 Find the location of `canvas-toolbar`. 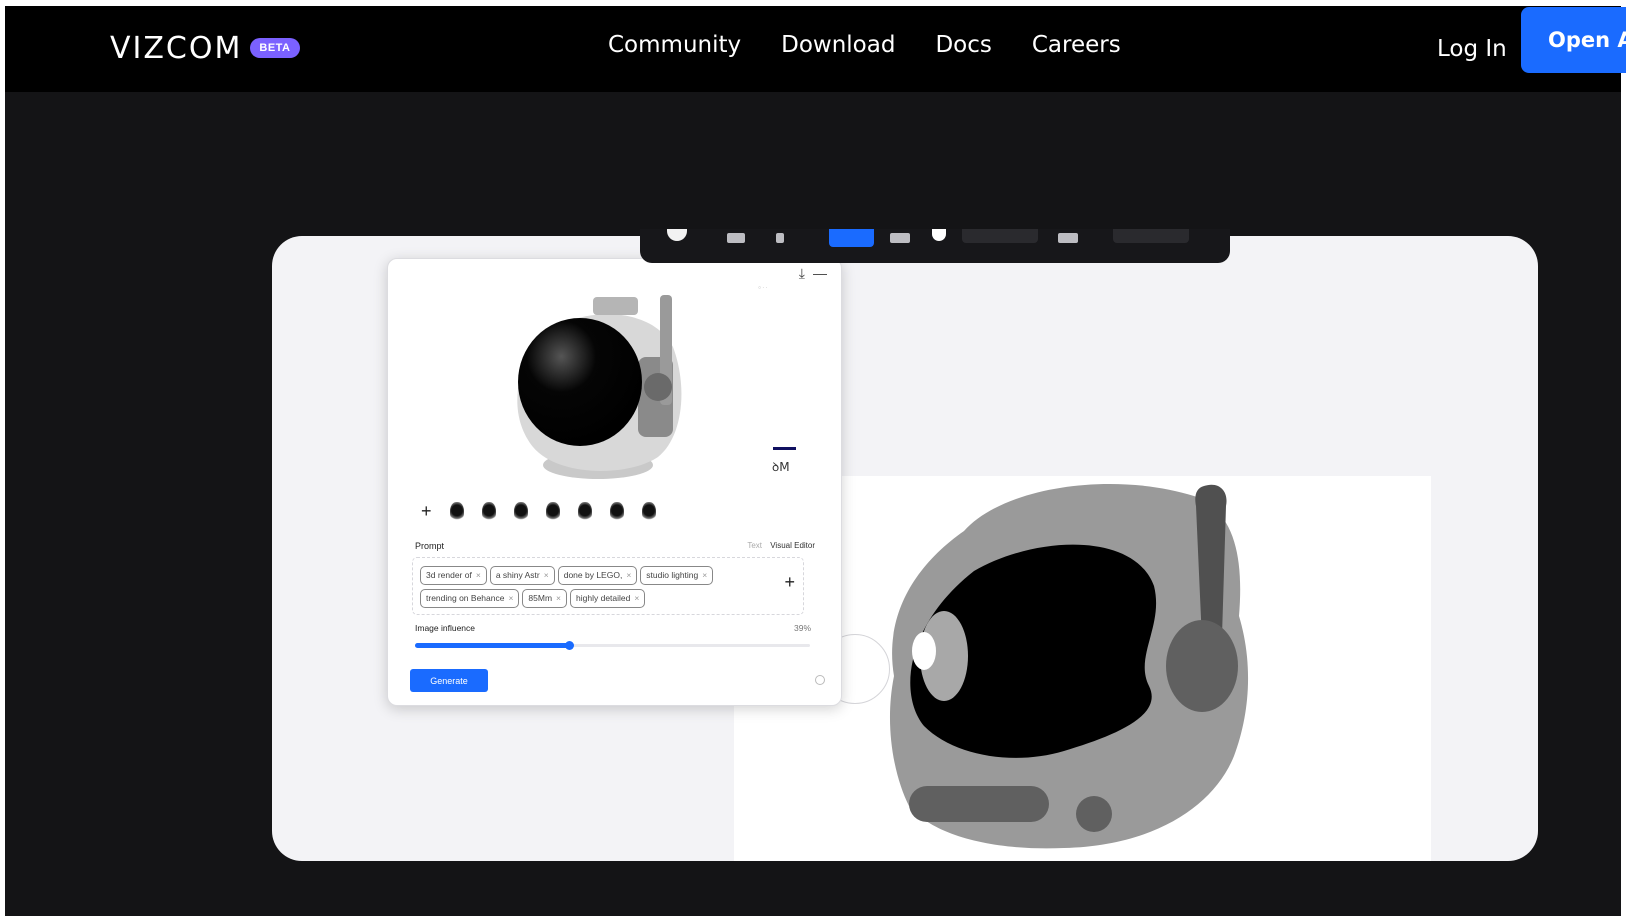

canvas-toolbar is located at coordinates (935, 246).